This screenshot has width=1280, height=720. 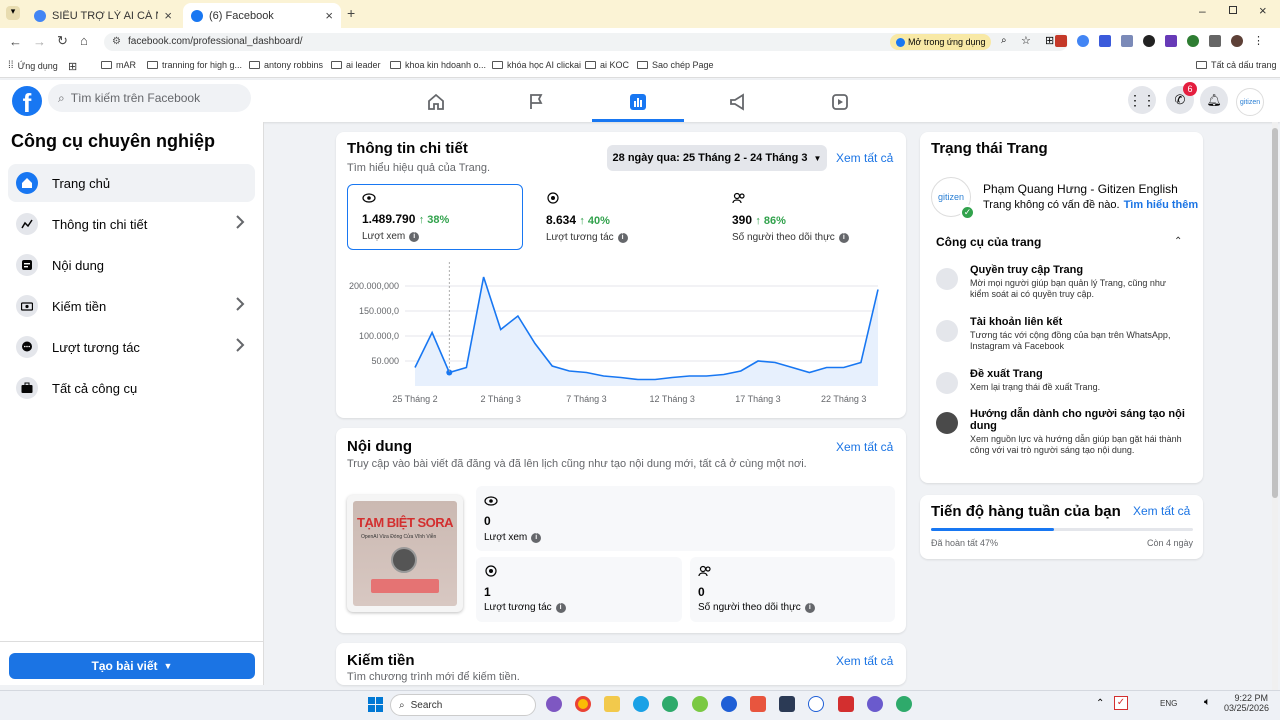 I want to click on bookmark-folder: Sao chép Page, so click(x=675, y=65).